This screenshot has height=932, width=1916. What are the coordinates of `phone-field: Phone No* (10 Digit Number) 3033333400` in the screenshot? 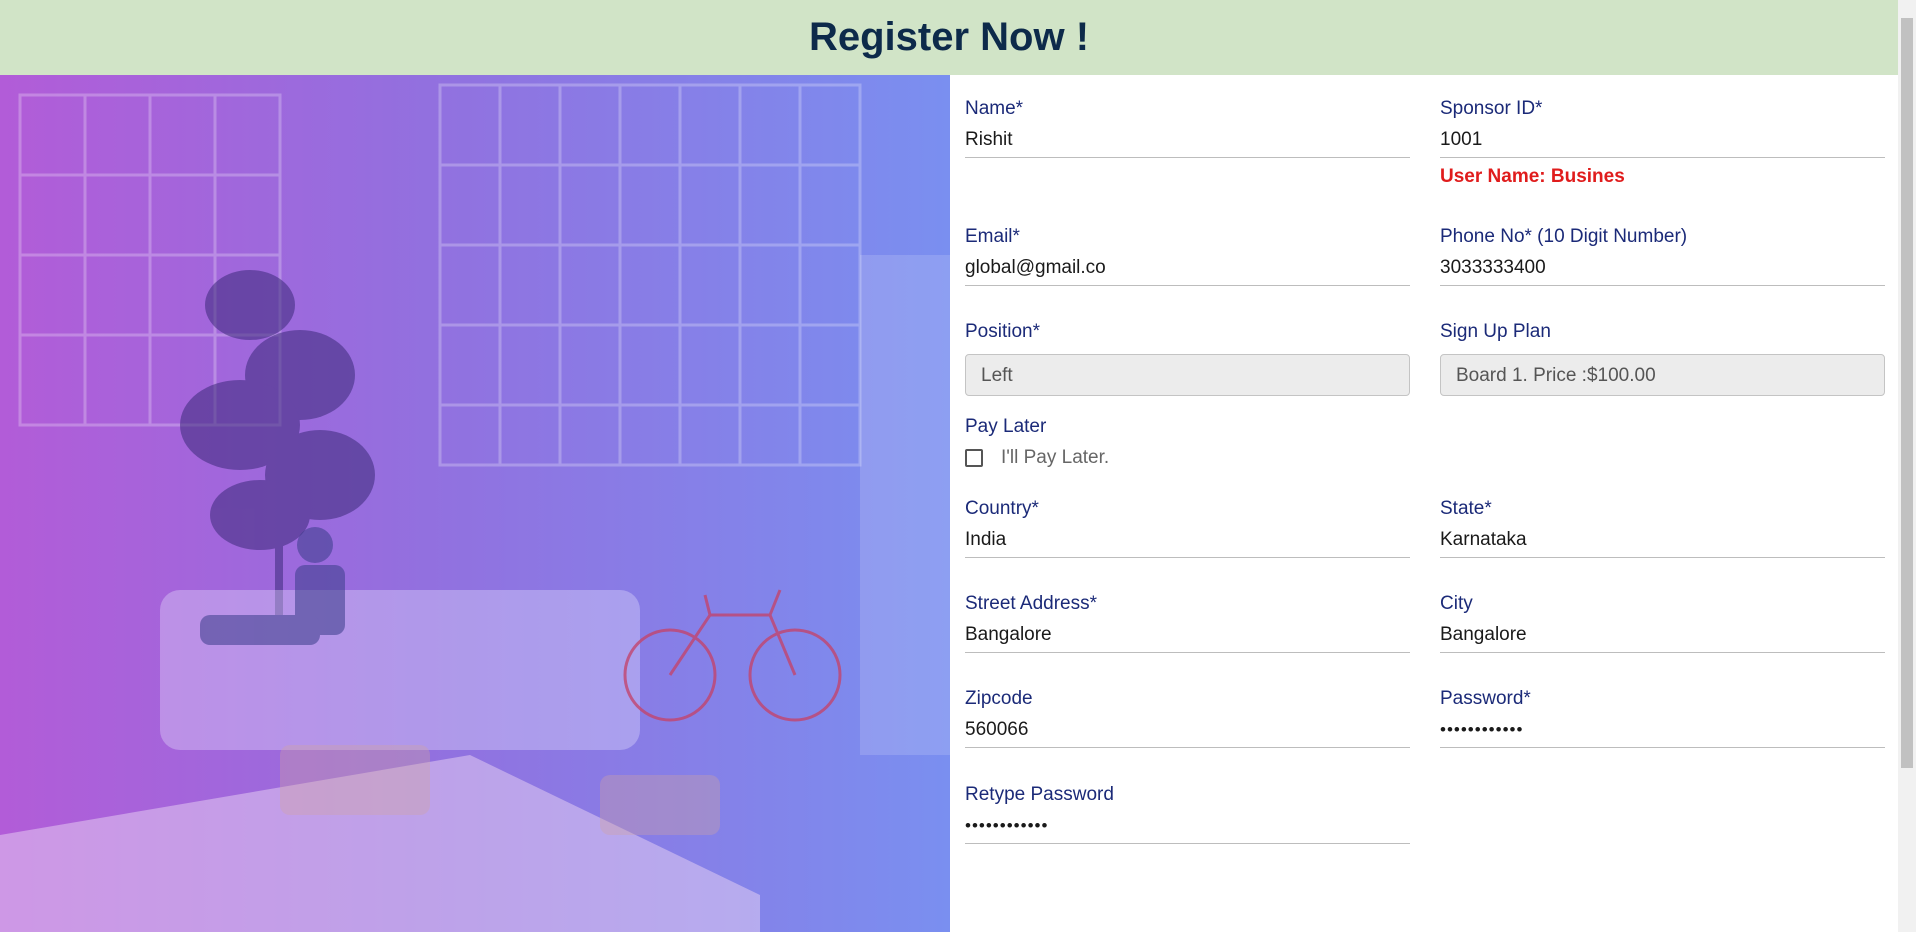 It's located at (1662, 255).